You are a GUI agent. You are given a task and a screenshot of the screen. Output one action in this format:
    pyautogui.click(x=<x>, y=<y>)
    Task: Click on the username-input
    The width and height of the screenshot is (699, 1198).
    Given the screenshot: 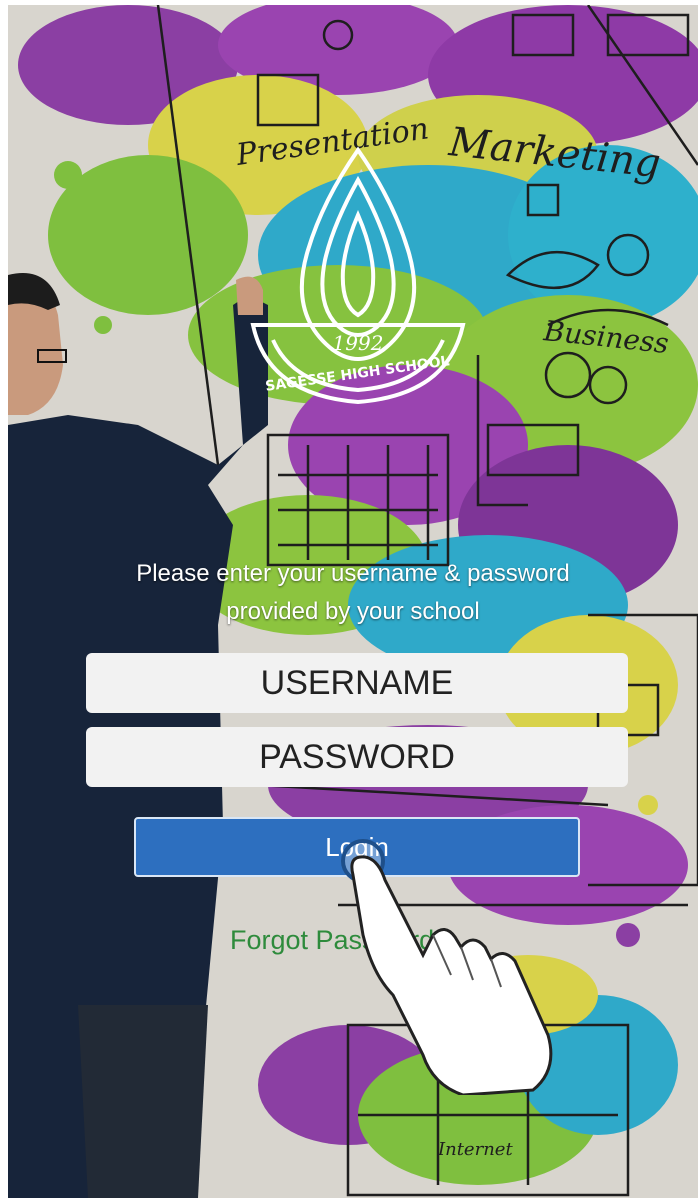 What is the action you would take?
    pyautogui.click(x=357, y=683)
    